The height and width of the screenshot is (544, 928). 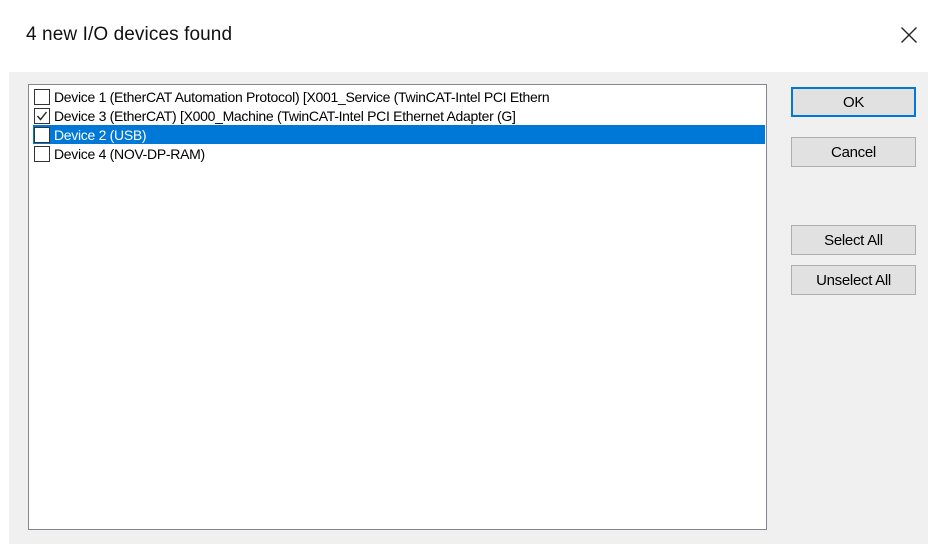 What do you see at coordinates (853, 152) in the screenshot?
I see `cancel-button: Cancel` at bounding box center [853, 152].